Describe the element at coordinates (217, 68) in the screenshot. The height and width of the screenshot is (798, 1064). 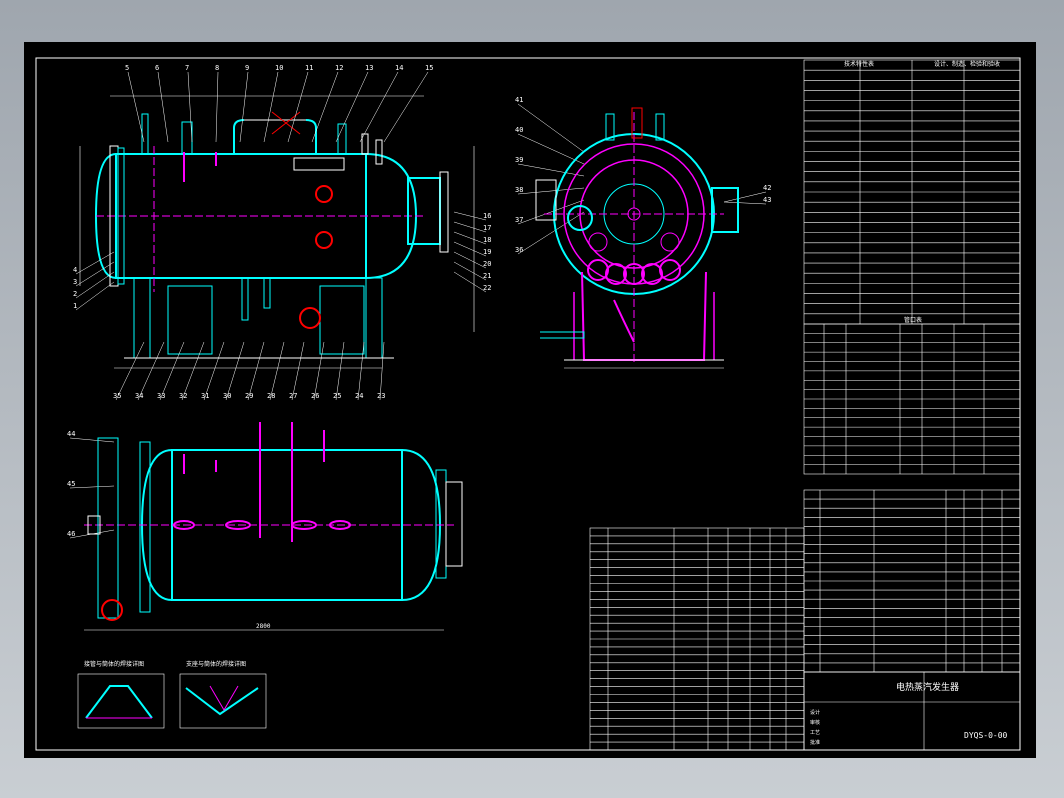
I see `balloon-top-8: 8` at that location.